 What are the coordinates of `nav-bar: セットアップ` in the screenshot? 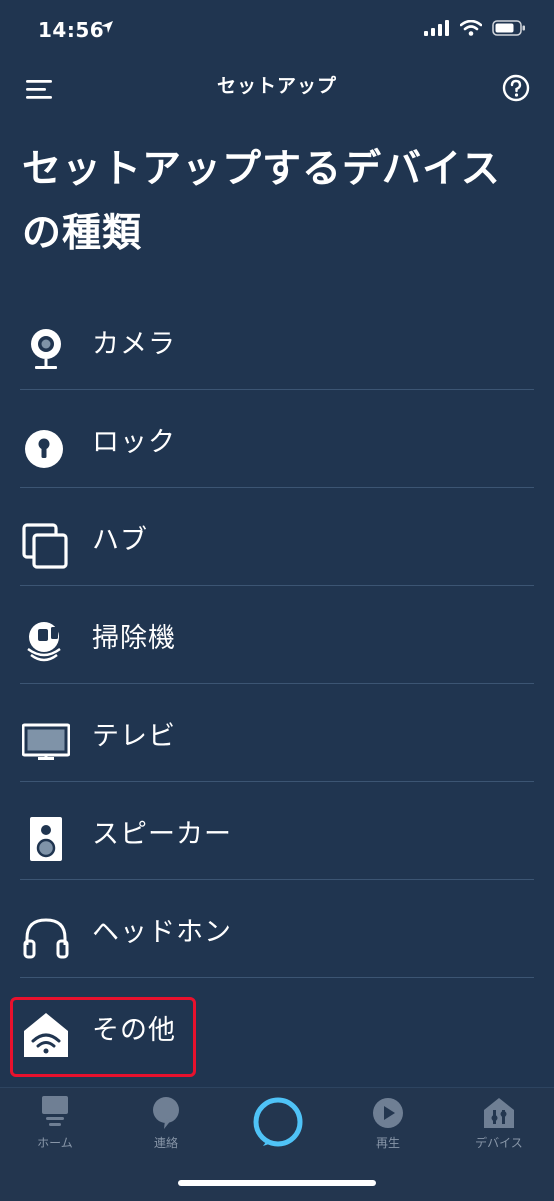 It's located at (277, 90).